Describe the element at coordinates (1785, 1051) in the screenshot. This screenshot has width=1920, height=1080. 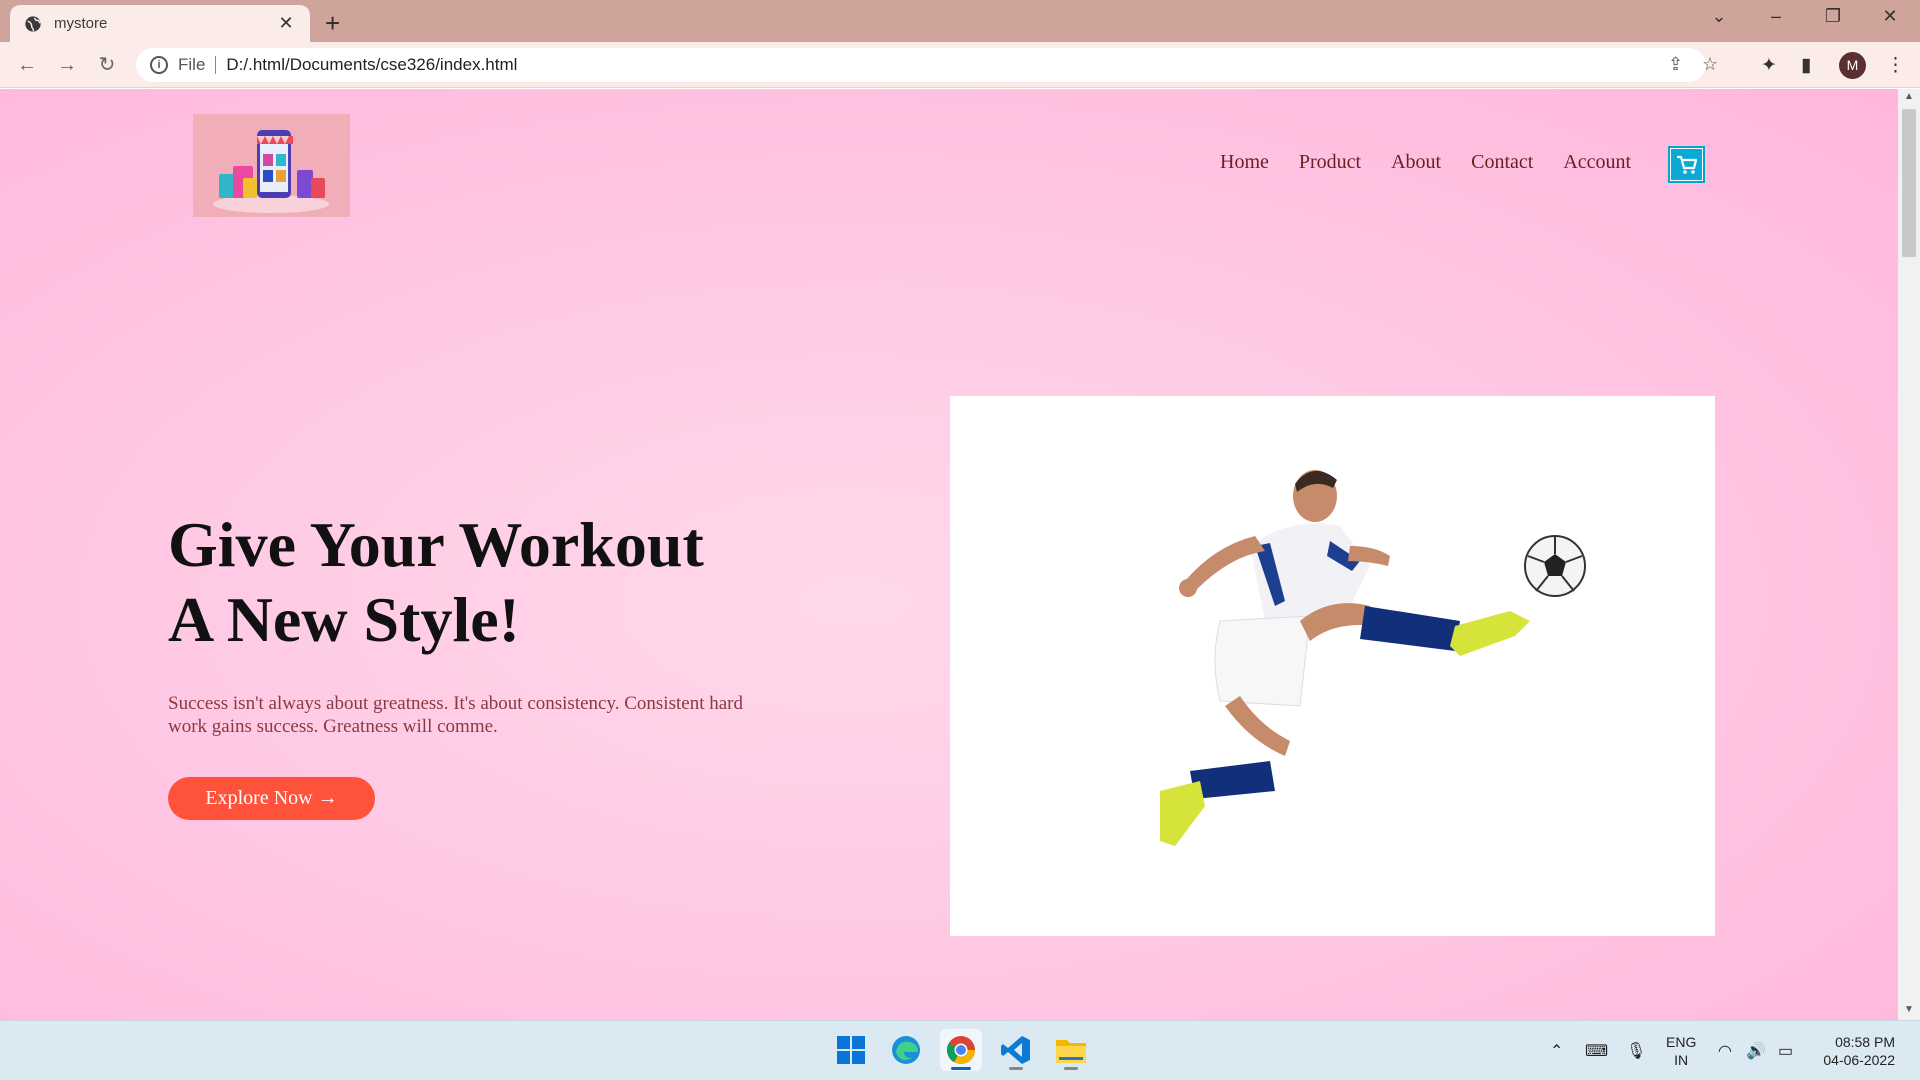
I see `battery-icon: ▭` at that location.